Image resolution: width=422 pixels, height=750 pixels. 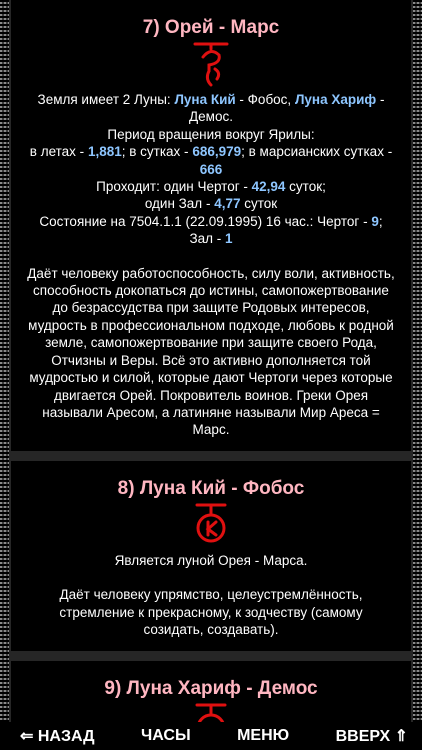 What do you see at coordinates (207, 239) in the screenshot?
I see `state-hall-label: Зал -` at bounding box center [207, 239].